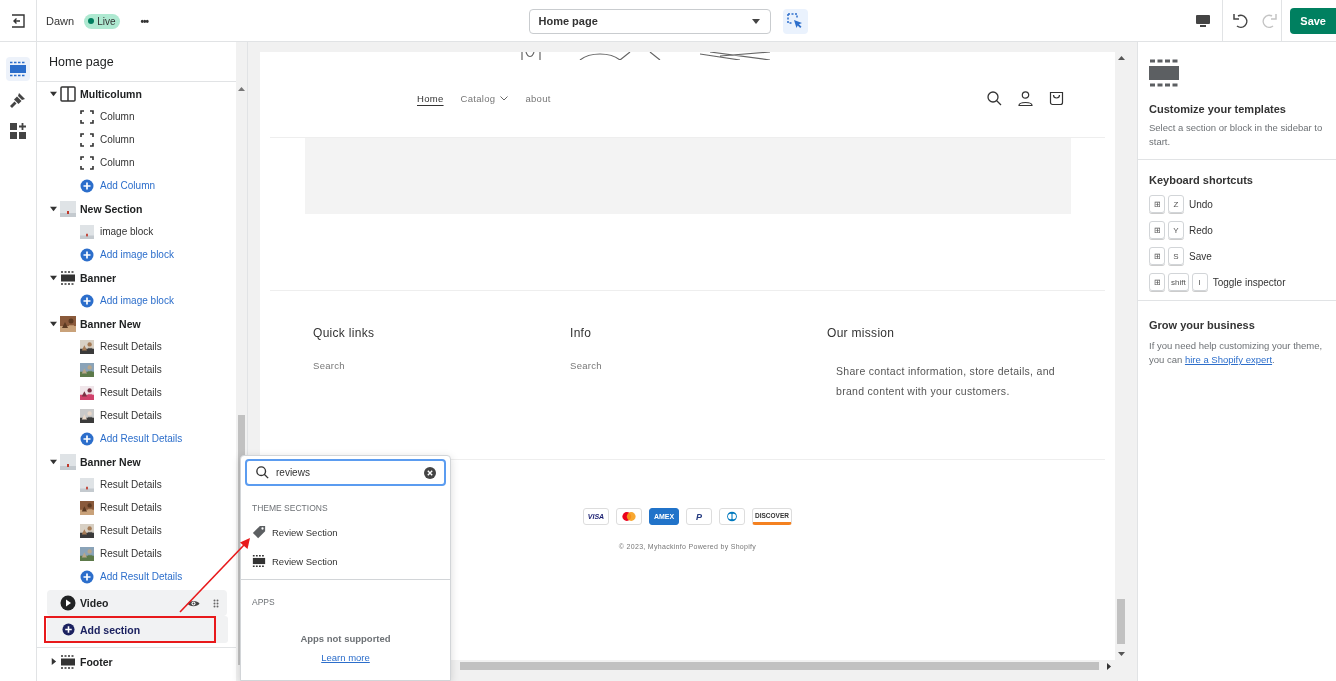 The height and width of the screenshot is (681, 1336). What do you see at coordinates (259, 532) in the screenshot?
I see `tag-icon` at bounding box center [259, 532].